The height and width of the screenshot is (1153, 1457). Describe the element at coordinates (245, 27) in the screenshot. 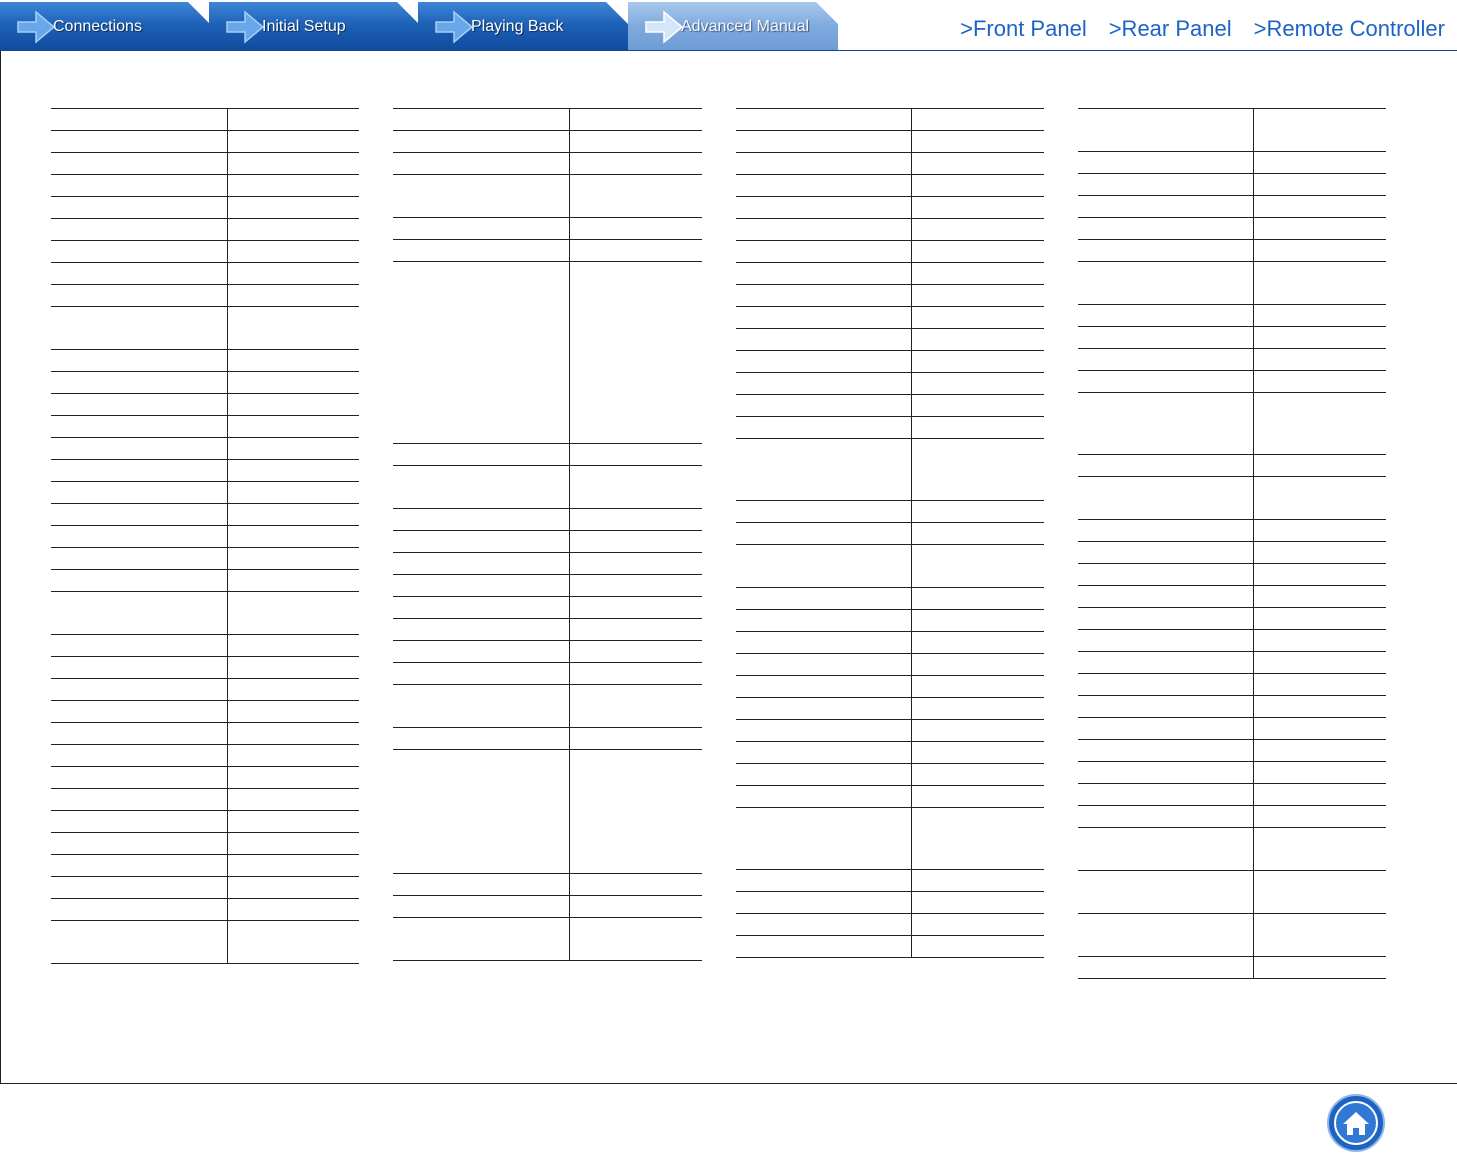

I see `arrow-right-icon` at that location.